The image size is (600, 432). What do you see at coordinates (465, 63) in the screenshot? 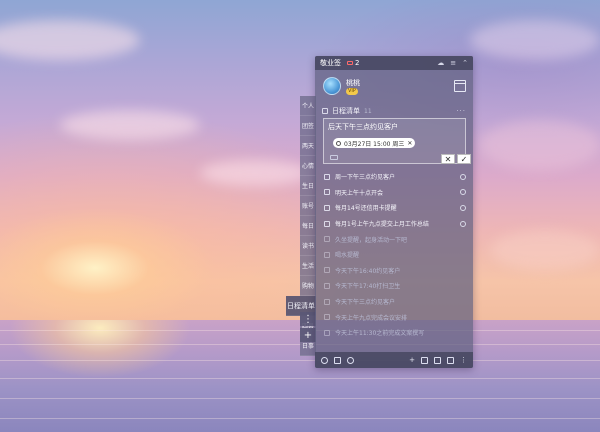
I see `collapse-icon: ⌃` at bounding box center [465, 63].